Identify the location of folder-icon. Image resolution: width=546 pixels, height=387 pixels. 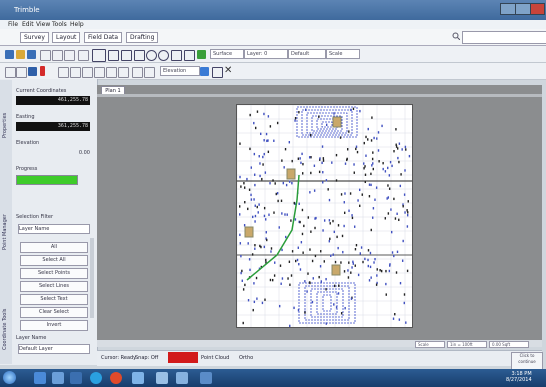
(138, 378).